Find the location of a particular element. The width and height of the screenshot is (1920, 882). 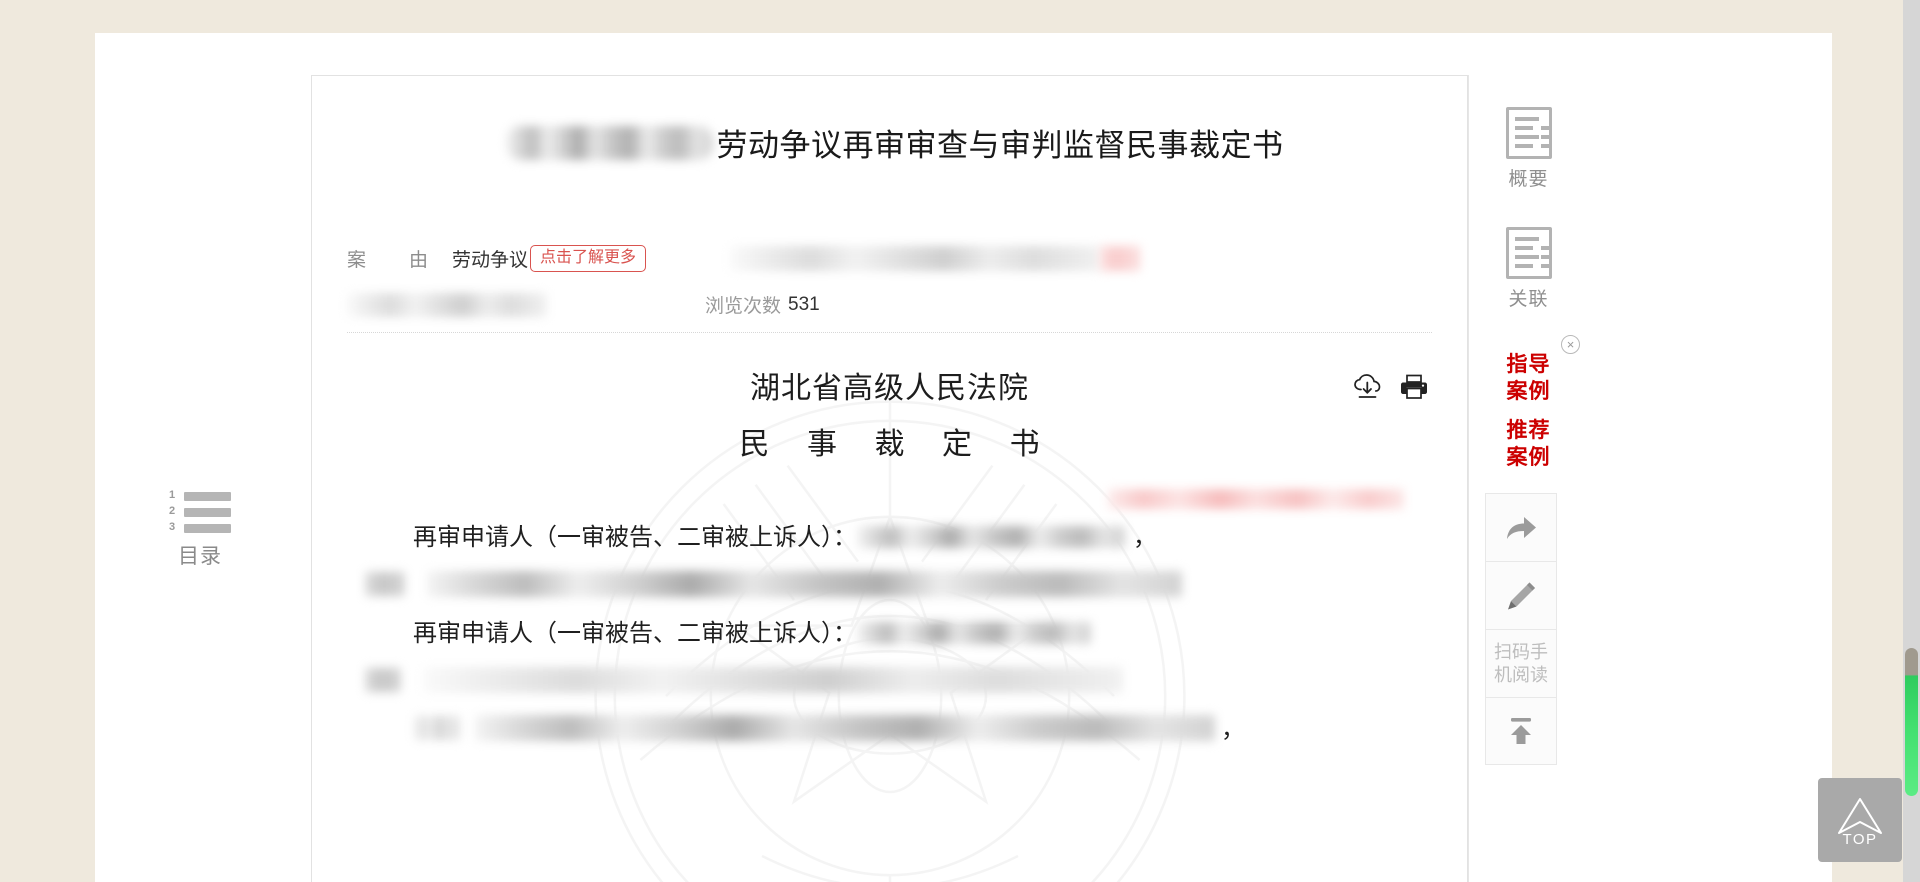

rail-item-related: 关联 is located at coordinates (1528, 269).